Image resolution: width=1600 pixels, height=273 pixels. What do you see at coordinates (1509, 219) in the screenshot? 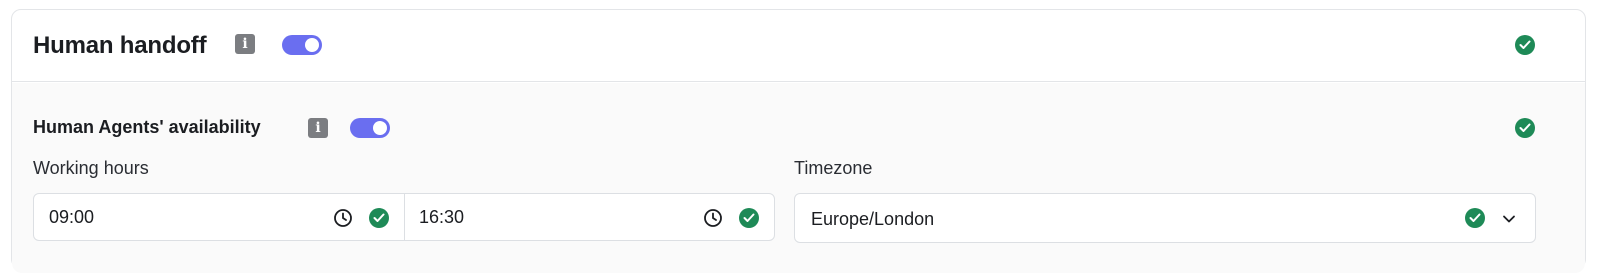
I see `chevron-down-icon` at bounding box center [1509, 219].